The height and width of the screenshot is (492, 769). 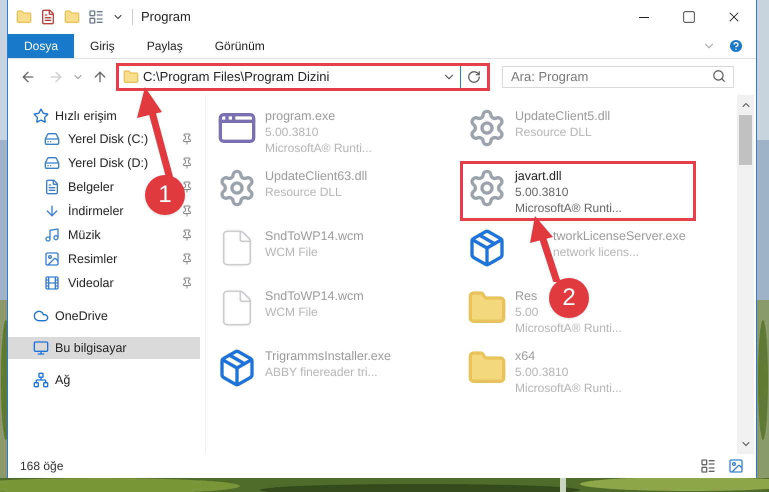 What do you see at coordinates (526, 312) in the screenshot?
I see `file-detail: 5.00` at bounding box center [526, 312].